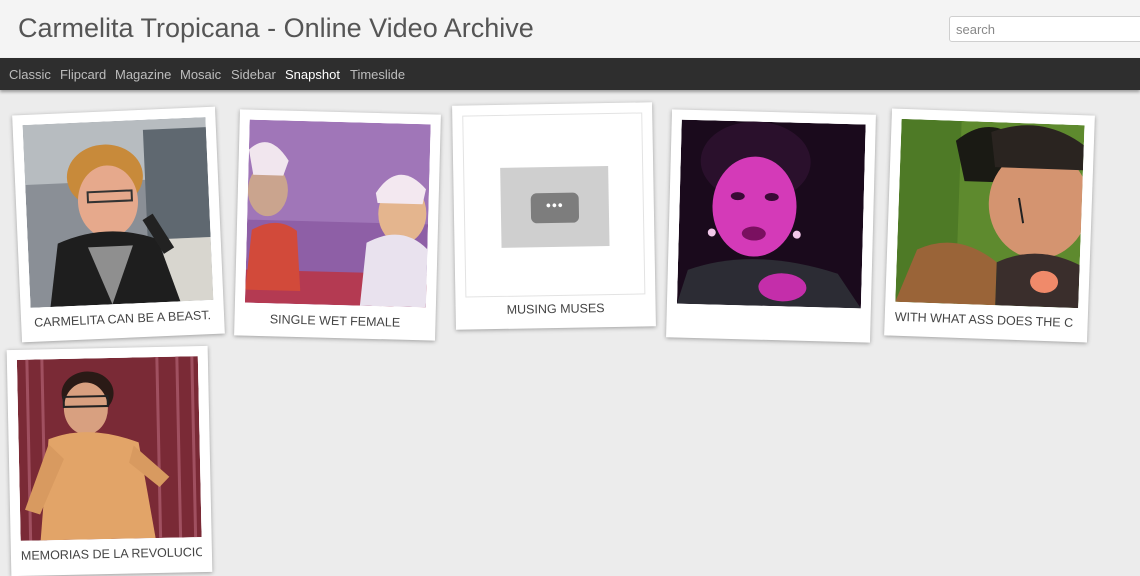 The image size is (1140, 576). I want to click on video-card: MEMORIAS DE LA REVOLUCIC, so click(109, 460).